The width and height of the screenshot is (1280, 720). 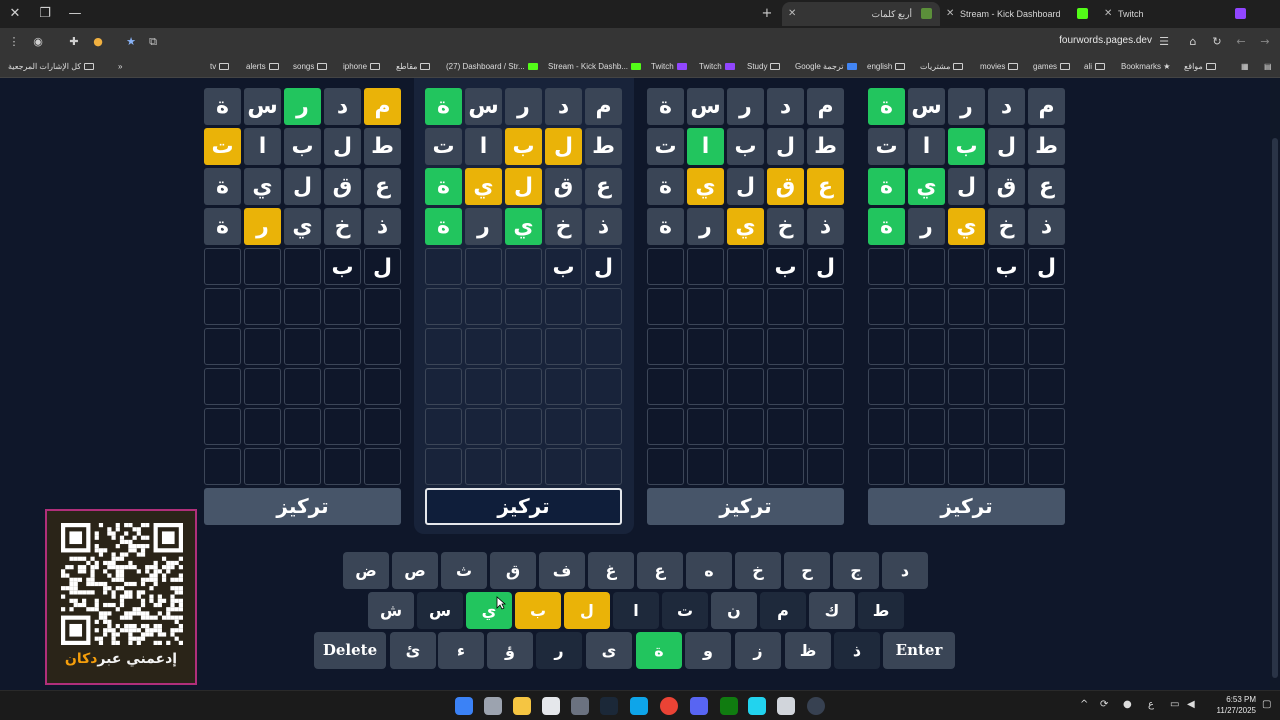 I want to click on bookmark-purchases: مشتريات, so click(x=942, y=67).